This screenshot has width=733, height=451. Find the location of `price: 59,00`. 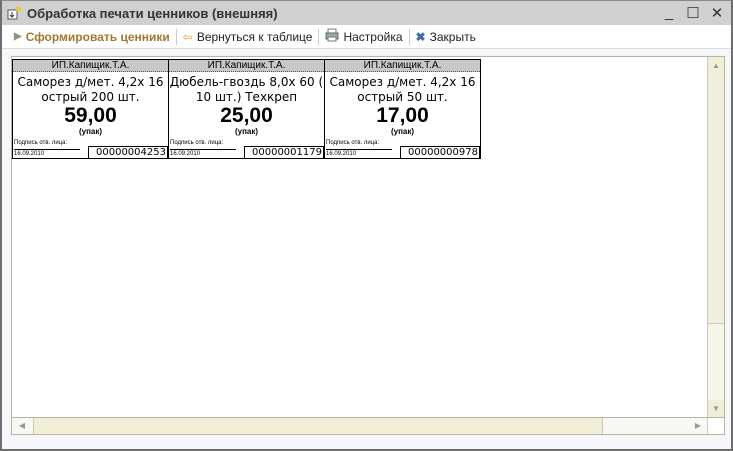

price: 59,00 is located at coordinates (90, 115).